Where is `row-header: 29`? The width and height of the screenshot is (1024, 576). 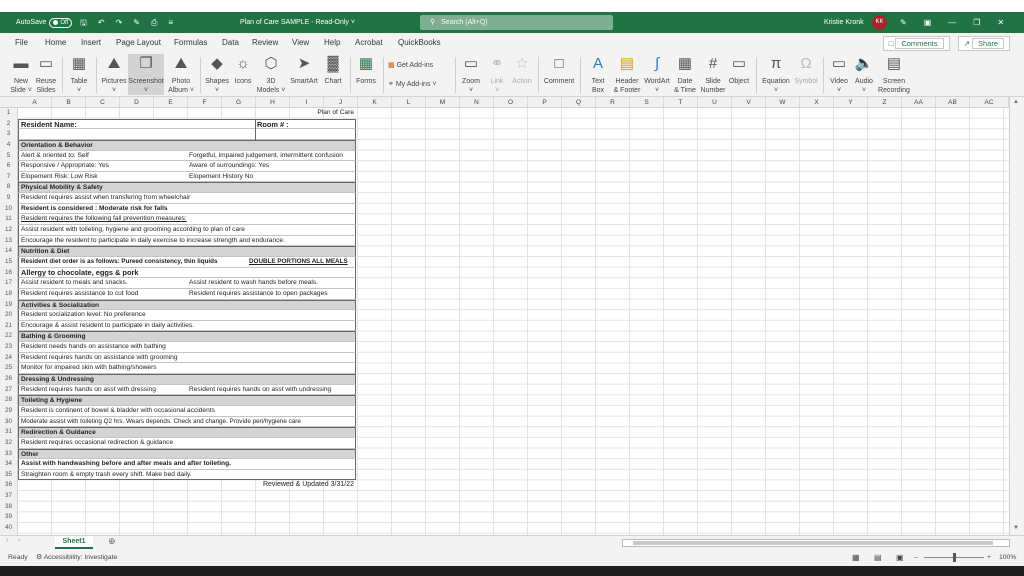 row-header: 29 is located at coordinates (8, 411).